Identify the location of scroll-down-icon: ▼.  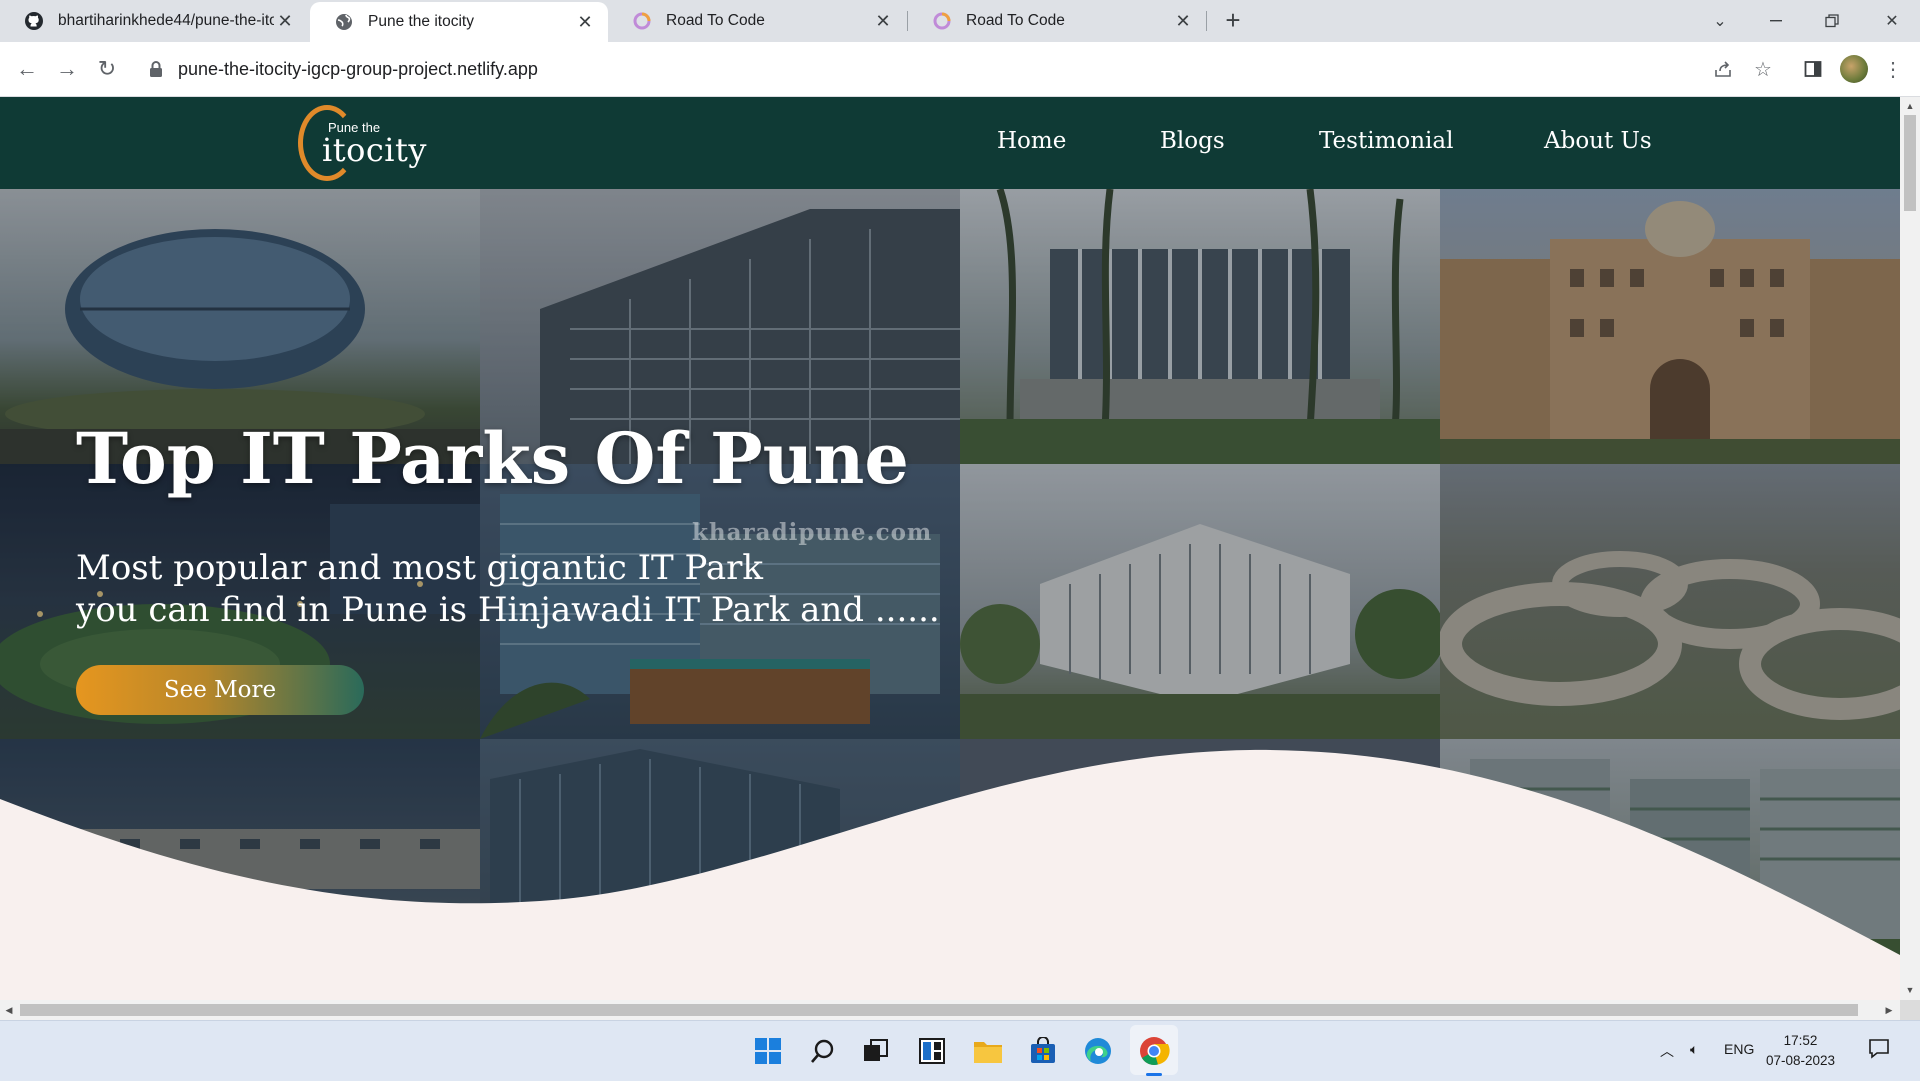
(1910, 990).